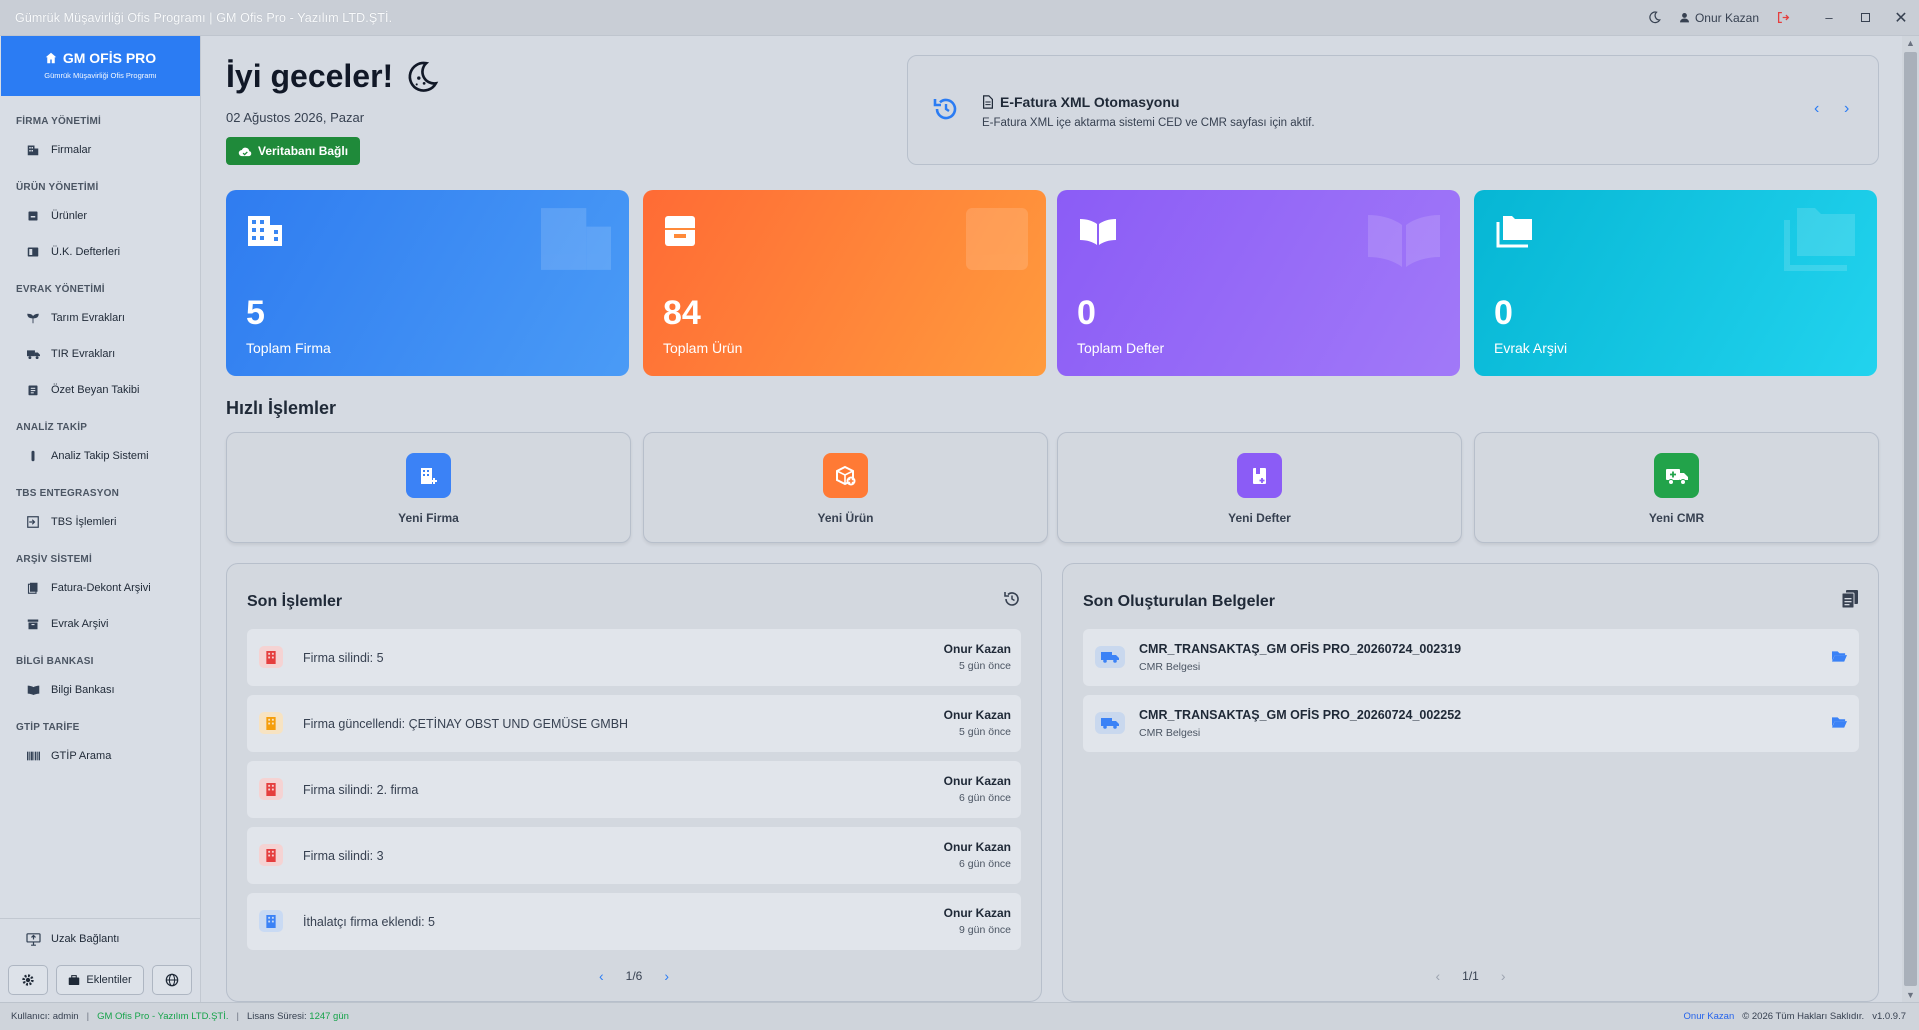 The height and width of the screenshot is (1030, 1919). Describe the element at coordinates (271, 723) in the screenshot. I see `building-update-icon` at that location.